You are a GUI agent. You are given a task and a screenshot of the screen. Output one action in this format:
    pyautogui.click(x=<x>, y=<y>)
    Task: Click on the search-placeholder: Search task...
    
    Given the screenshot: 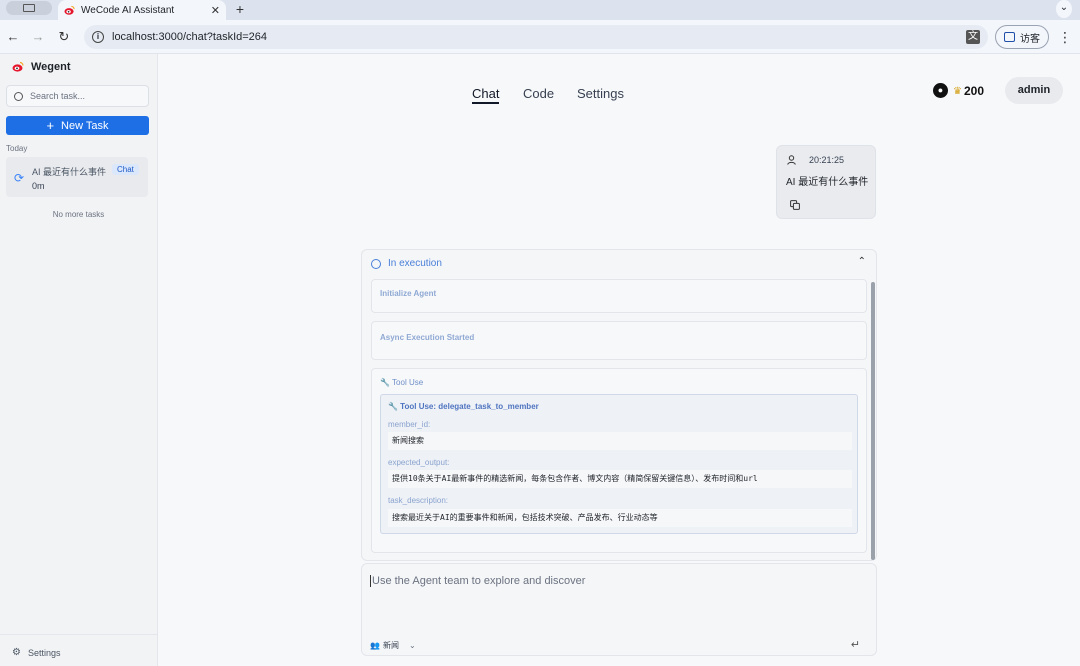 What is the action you would take?
    pyautogui.click(x=58, y=96)
    